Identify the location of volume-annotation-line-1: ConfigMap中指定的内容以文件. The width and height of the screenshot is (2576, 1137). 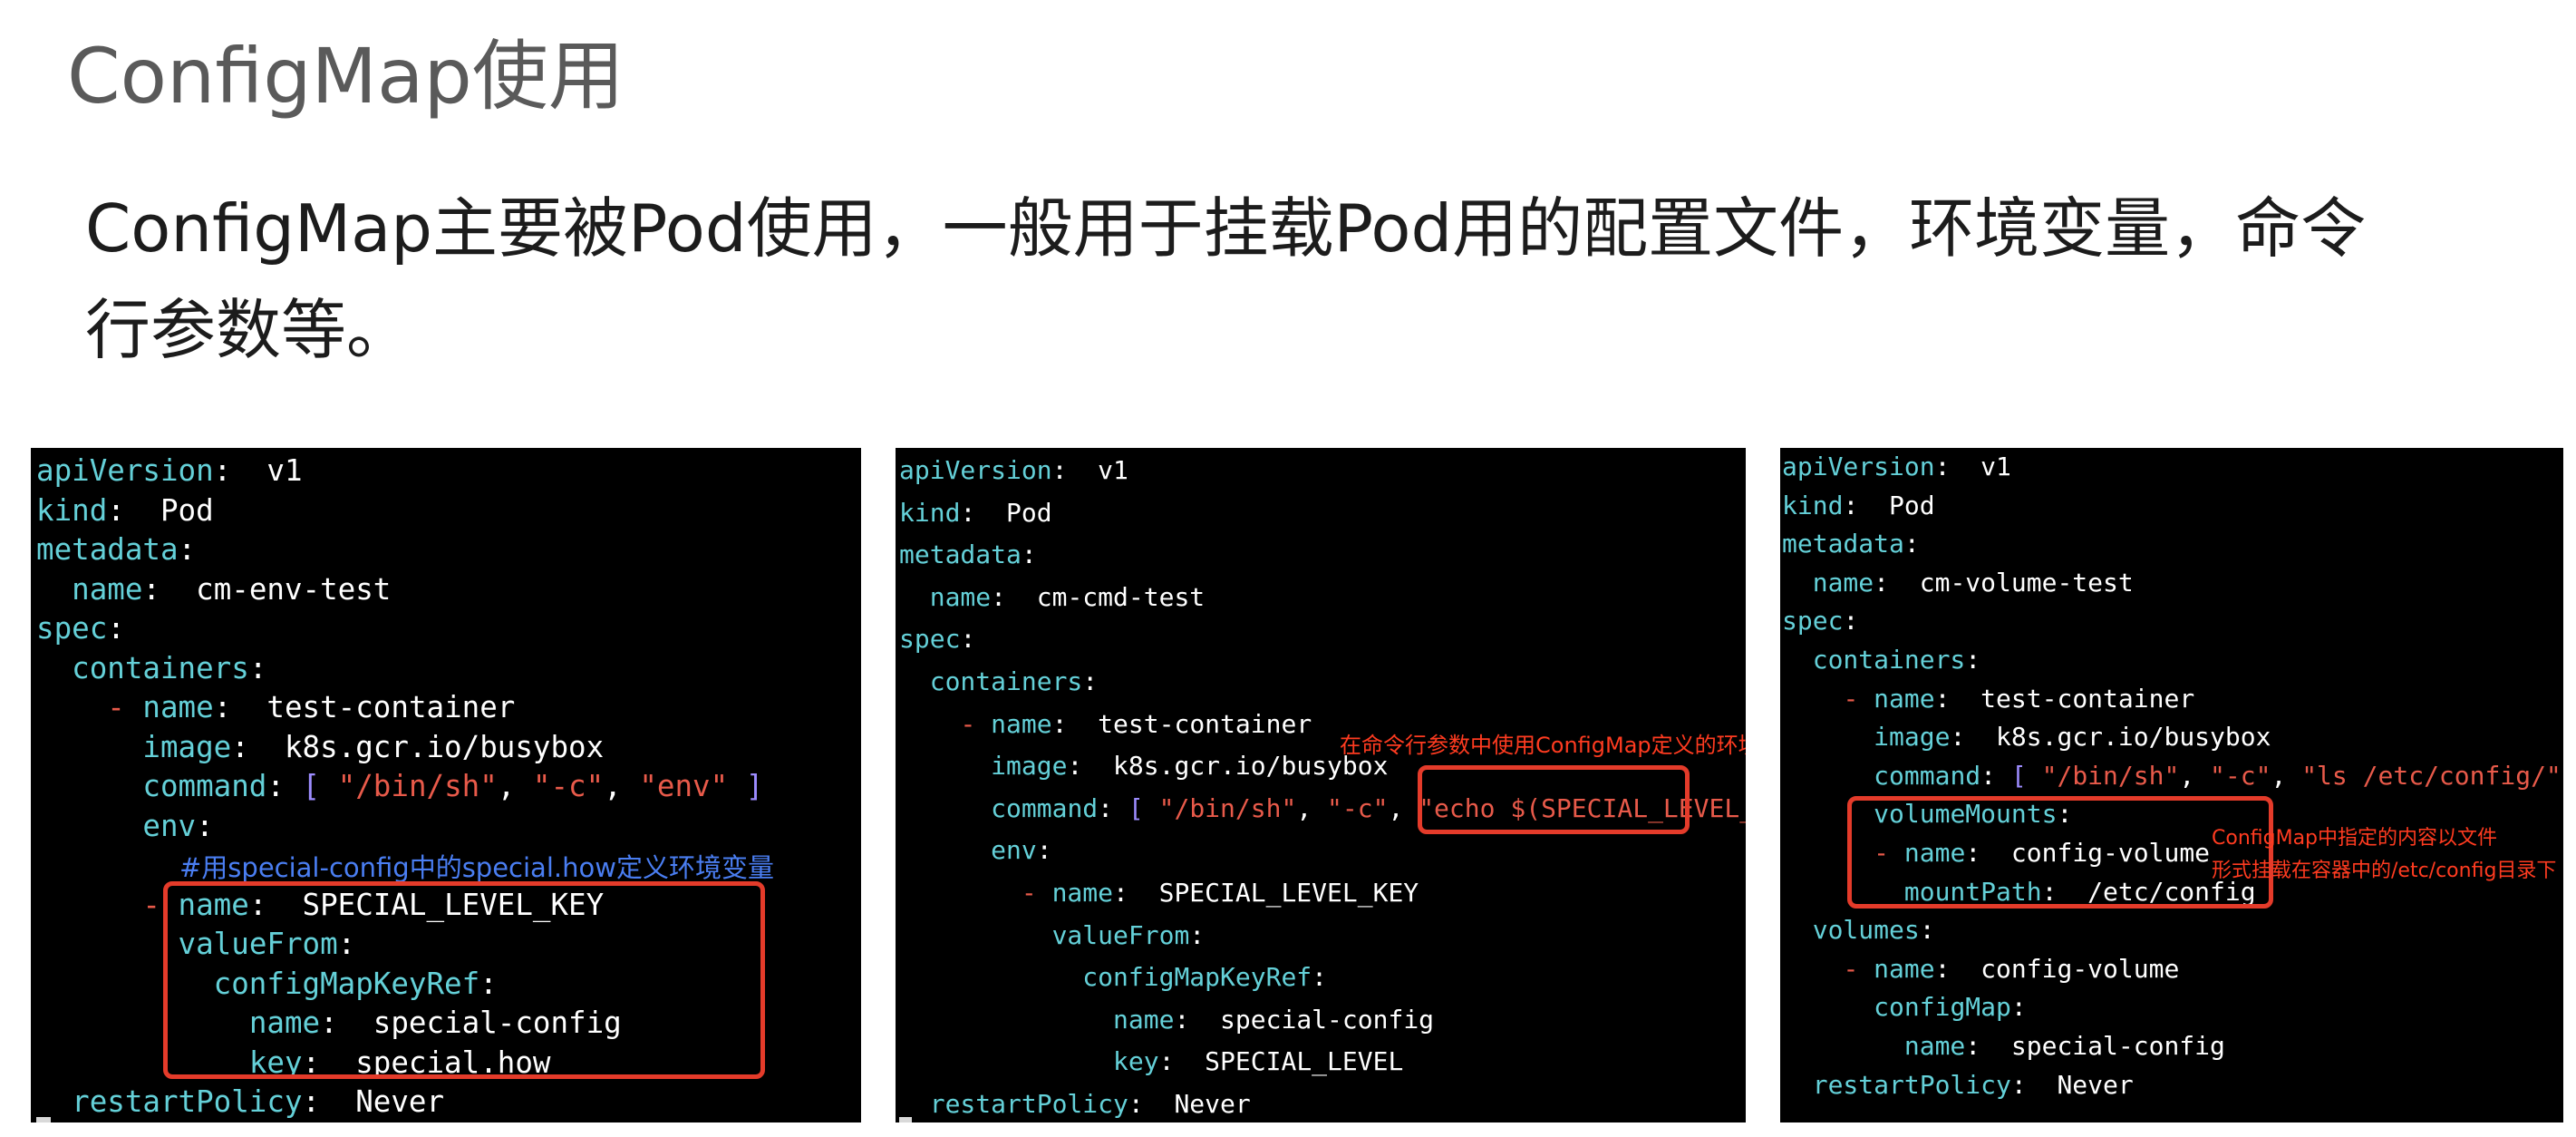
(2355, 838).